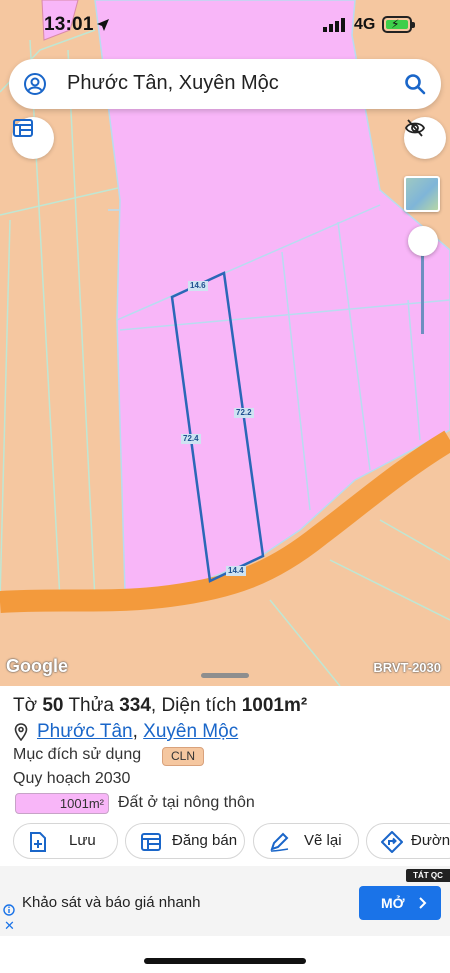  Describe the element at coordinates (425, 138) in the screenshot. I see `hide-layer-button` at that location.